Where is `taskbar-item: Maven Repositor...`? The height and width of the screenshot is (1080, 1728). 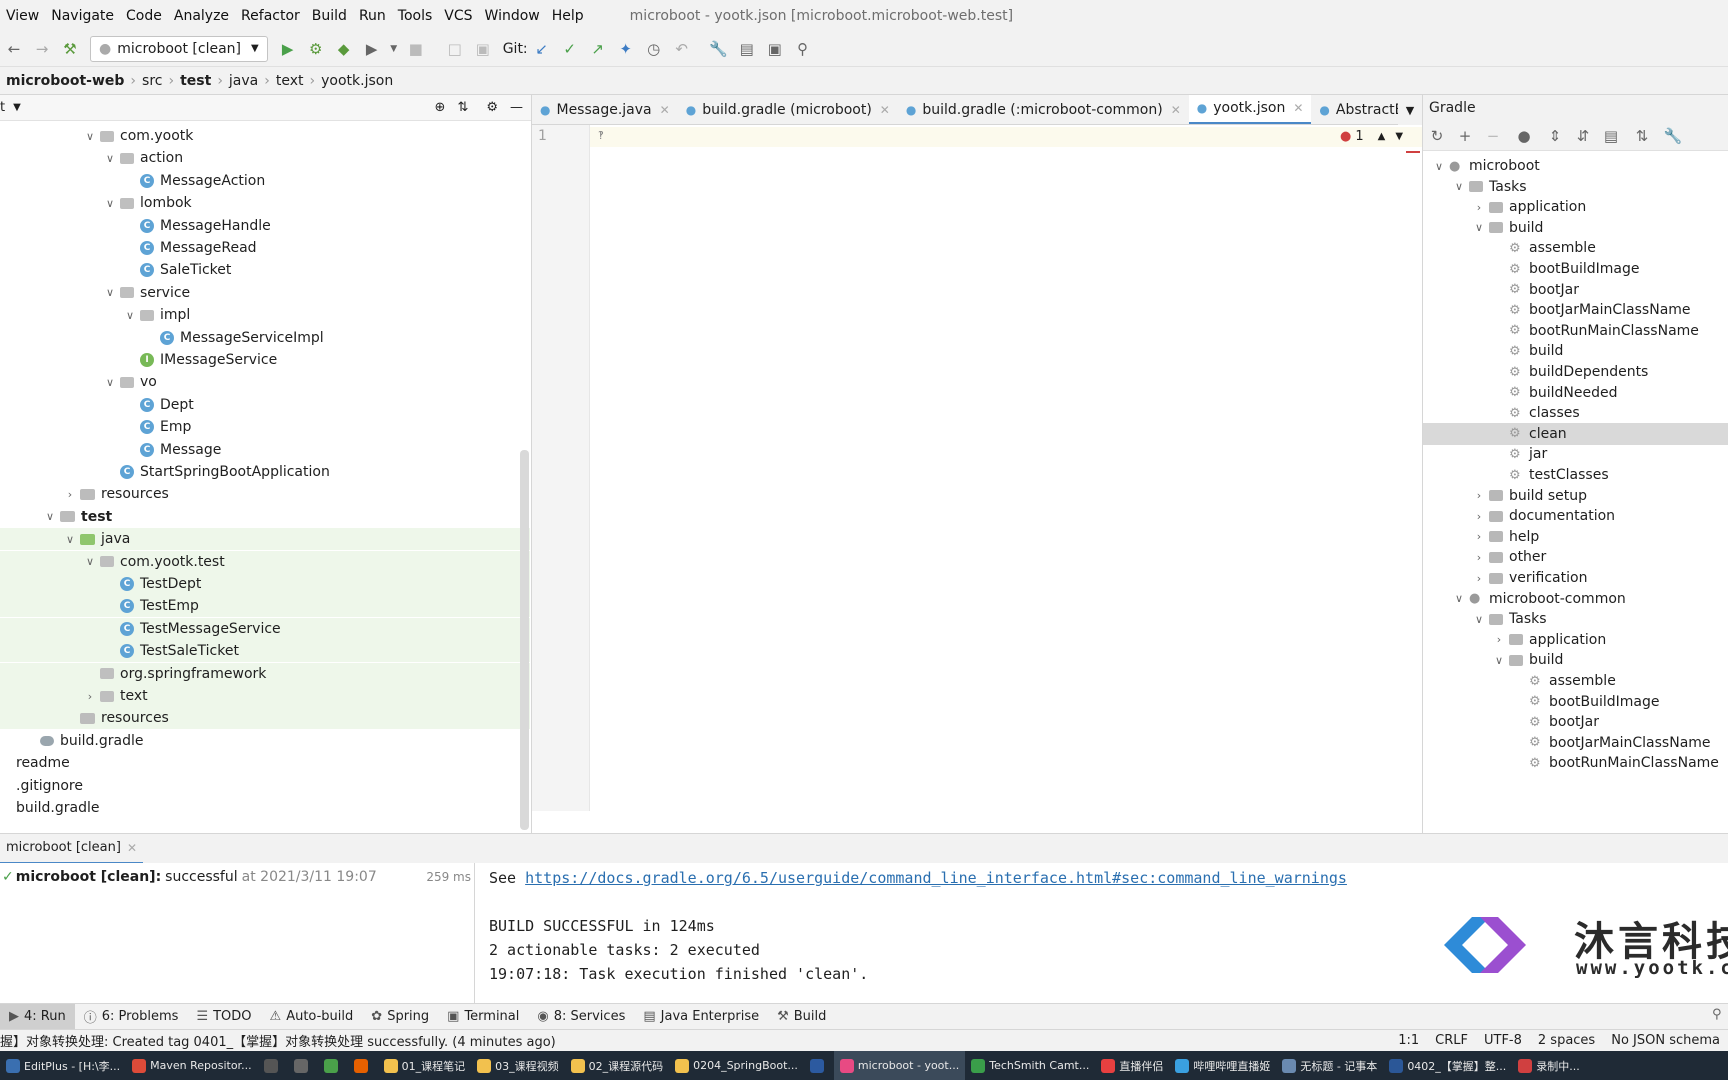 taskbar-item: Maven Repositor... is located at coordinates (191, 1065).